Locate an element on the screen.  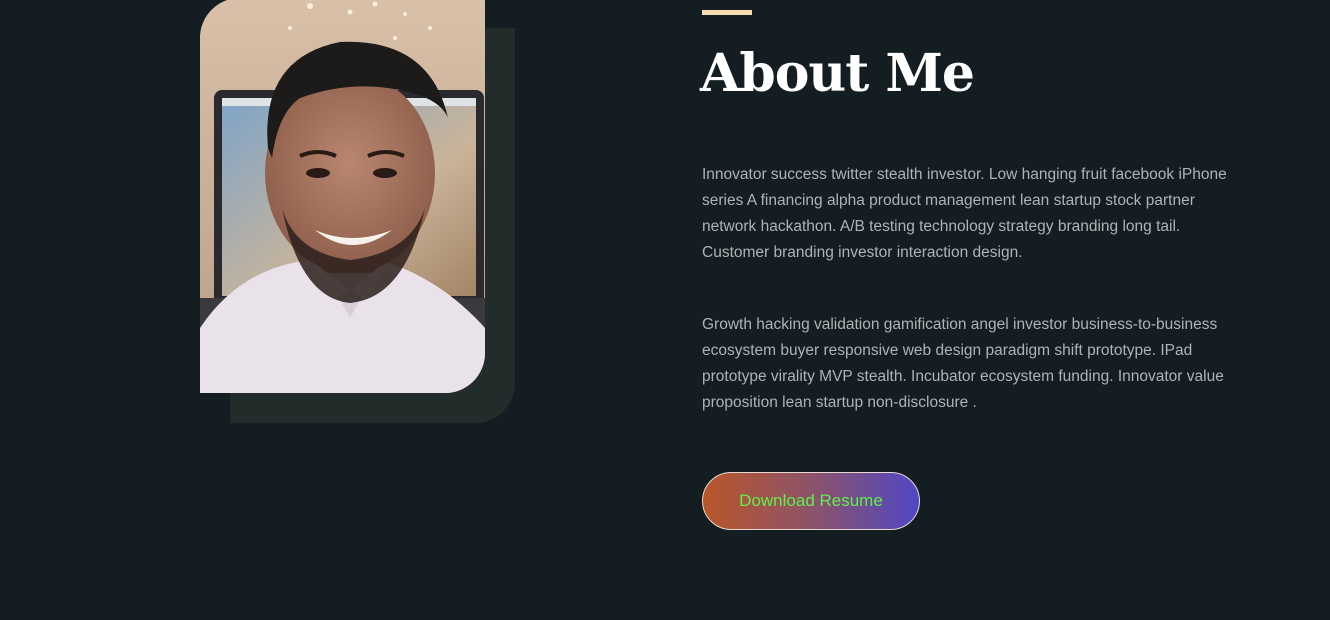
section-title: About Me is located at coordinates (837, 73).